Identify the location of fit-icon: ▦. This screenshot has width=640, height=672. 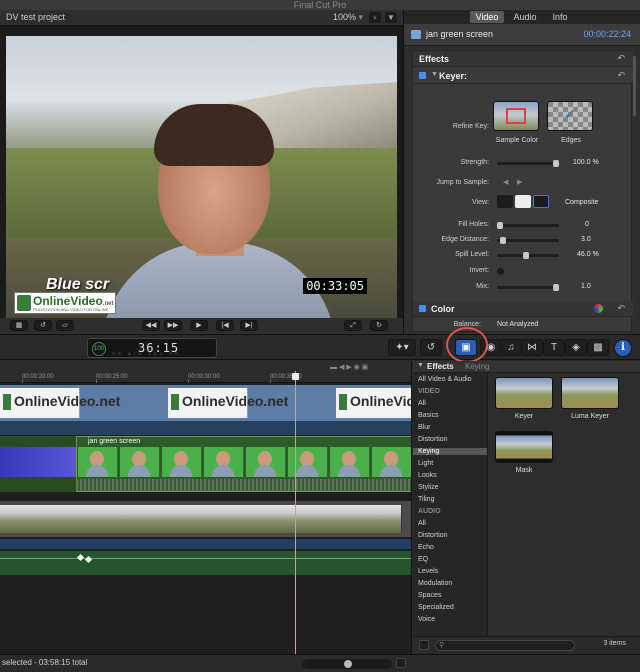
(19, 325).